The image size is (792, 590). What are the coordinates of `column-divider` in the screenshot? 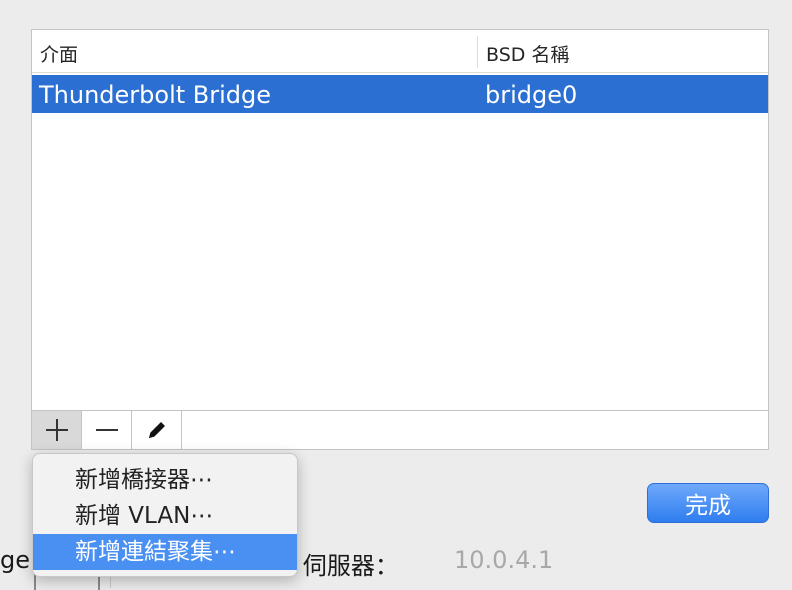 It's located at (477, 52).